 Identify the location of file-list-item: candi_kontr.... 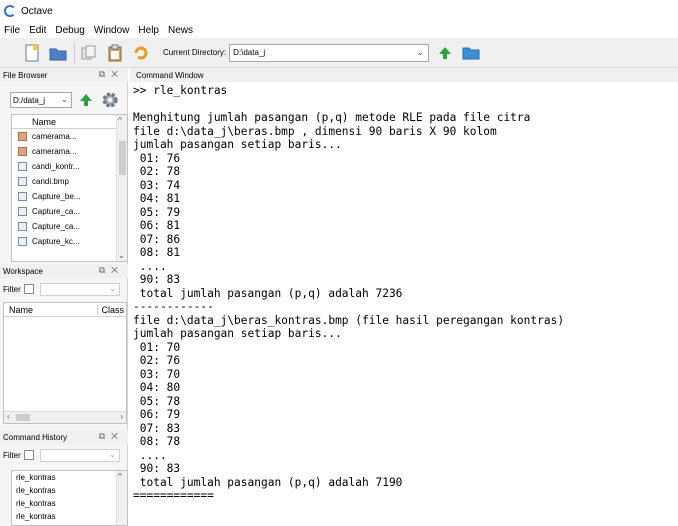
(69, 166).